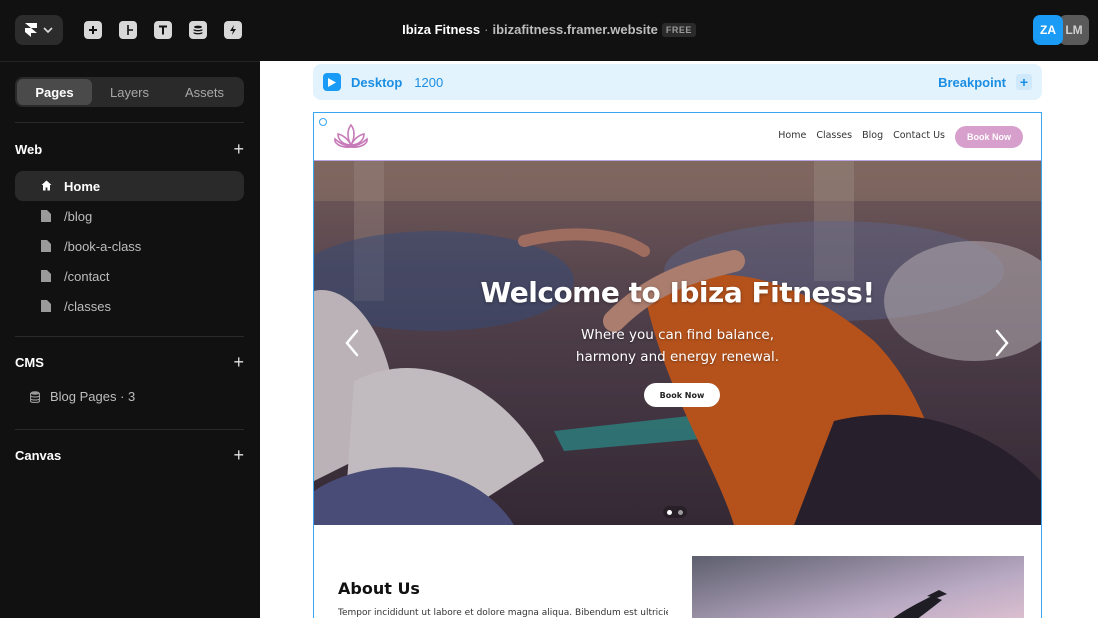 The height and width of the screenshot is (618, 1098). I want to click on about-heading: About Us, so click(379, 588).